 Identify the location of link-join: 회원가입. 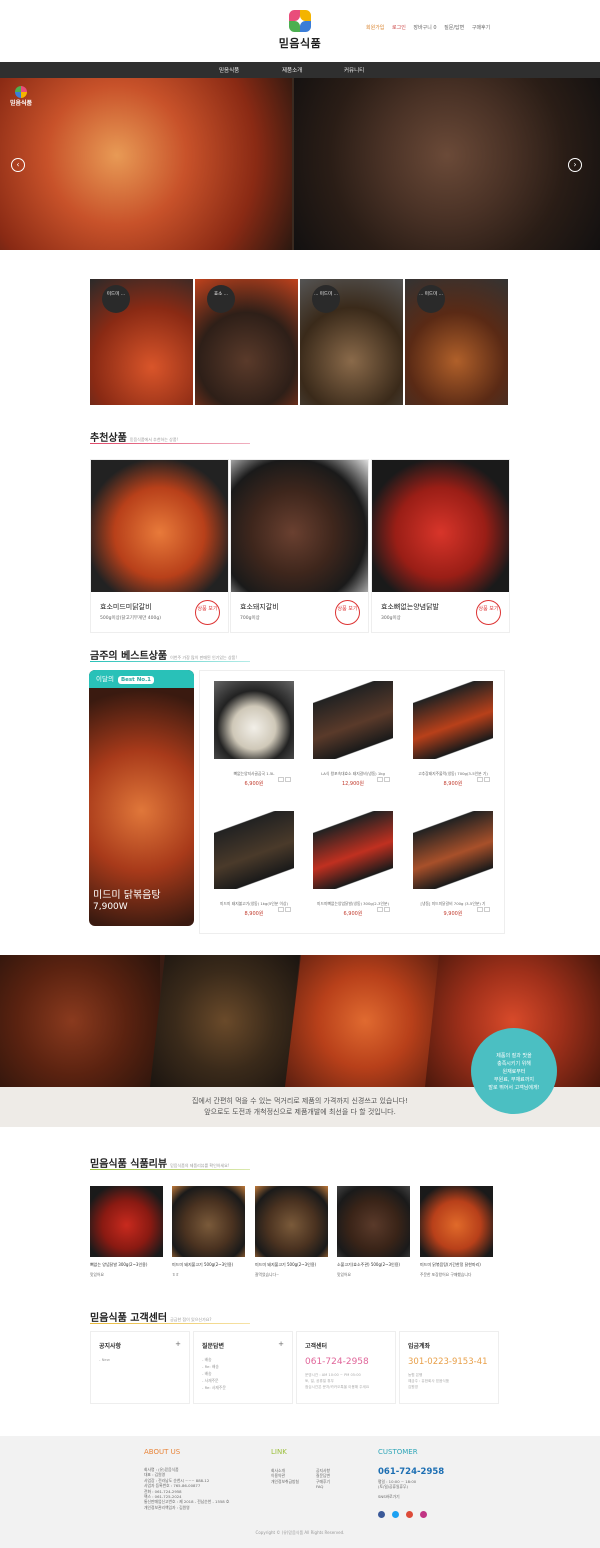
(375, 28).